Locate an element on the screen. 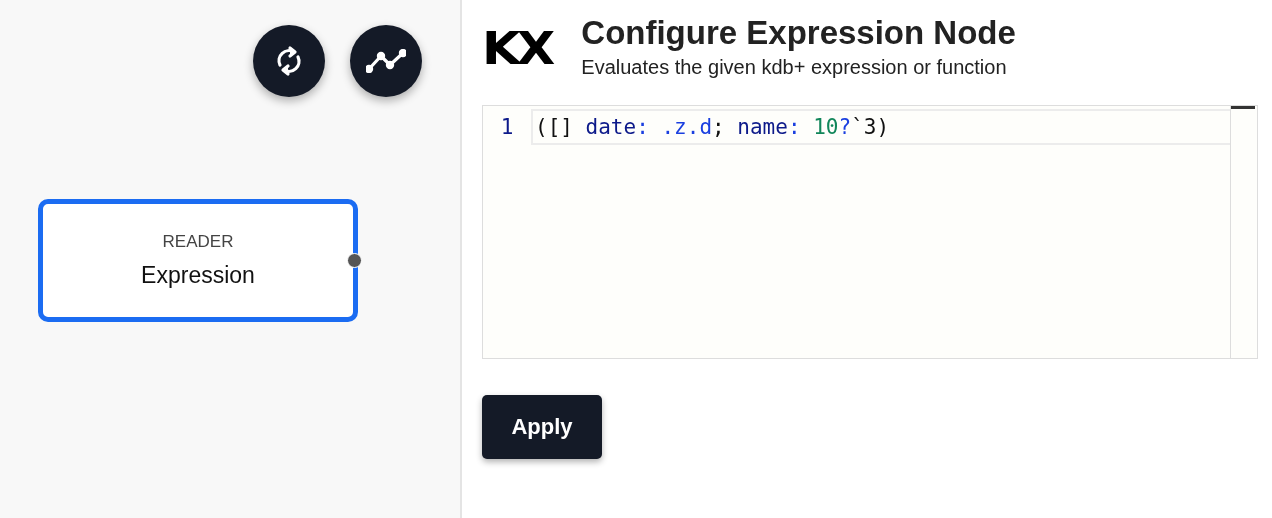 This screenshot has height=518, width=1272. chart-button is located at coordinates (386, 61).